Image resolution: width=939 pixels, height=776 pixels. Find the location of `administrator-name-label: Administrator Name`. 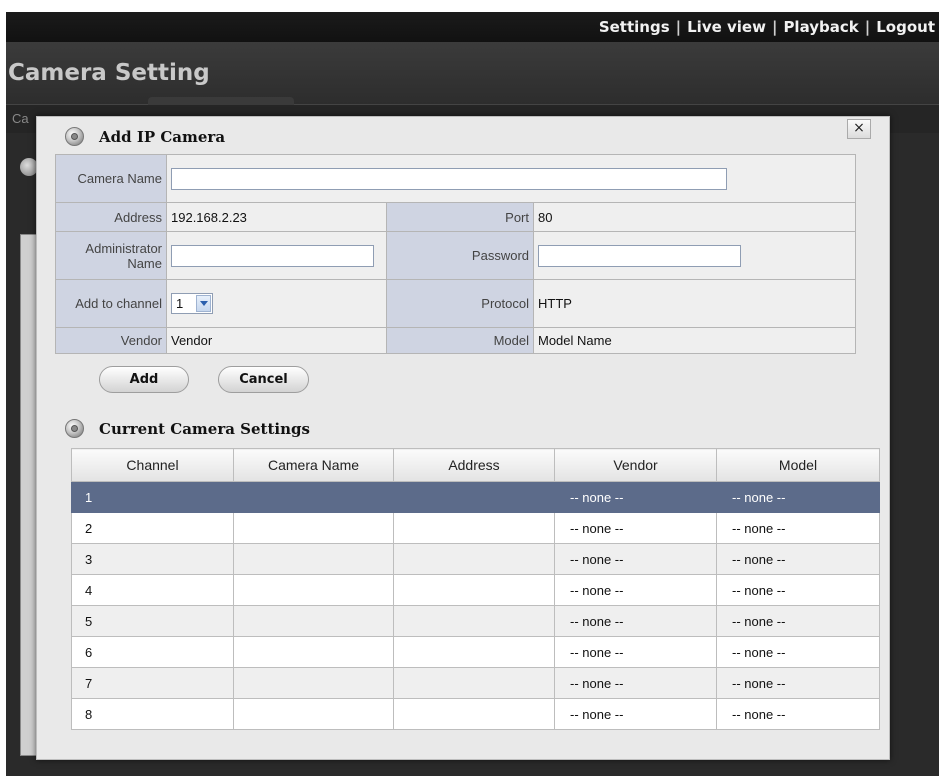

administrator-name-label: Administrator Name is located at coordinates (111, 255).